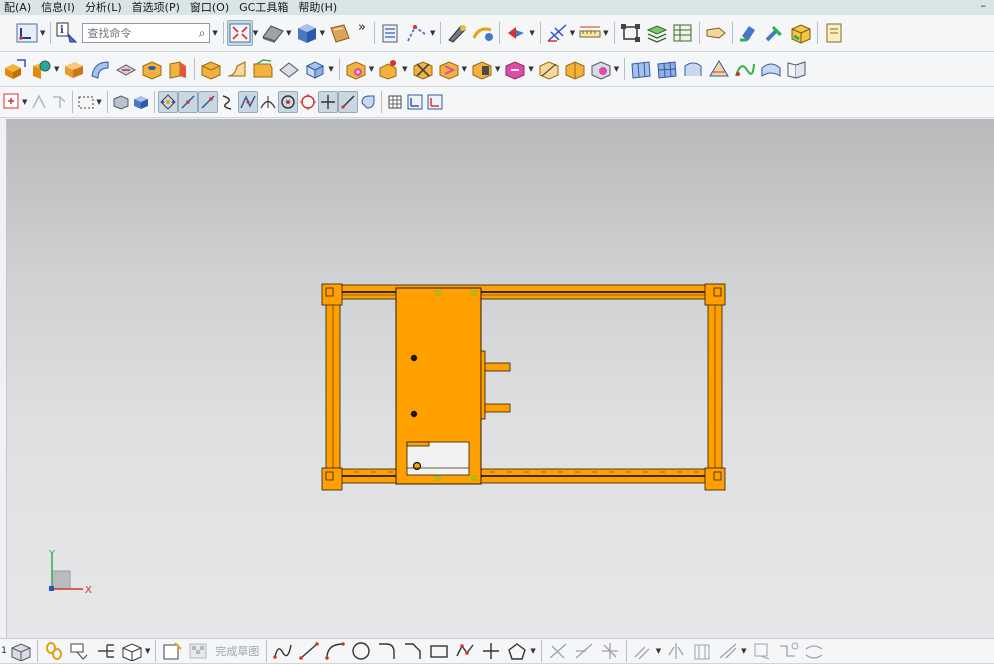 This screenshot has height=664, width=994. Describe the element at coordinates (100, 69) in the screenshot. I see `sweep-icon` at that location.